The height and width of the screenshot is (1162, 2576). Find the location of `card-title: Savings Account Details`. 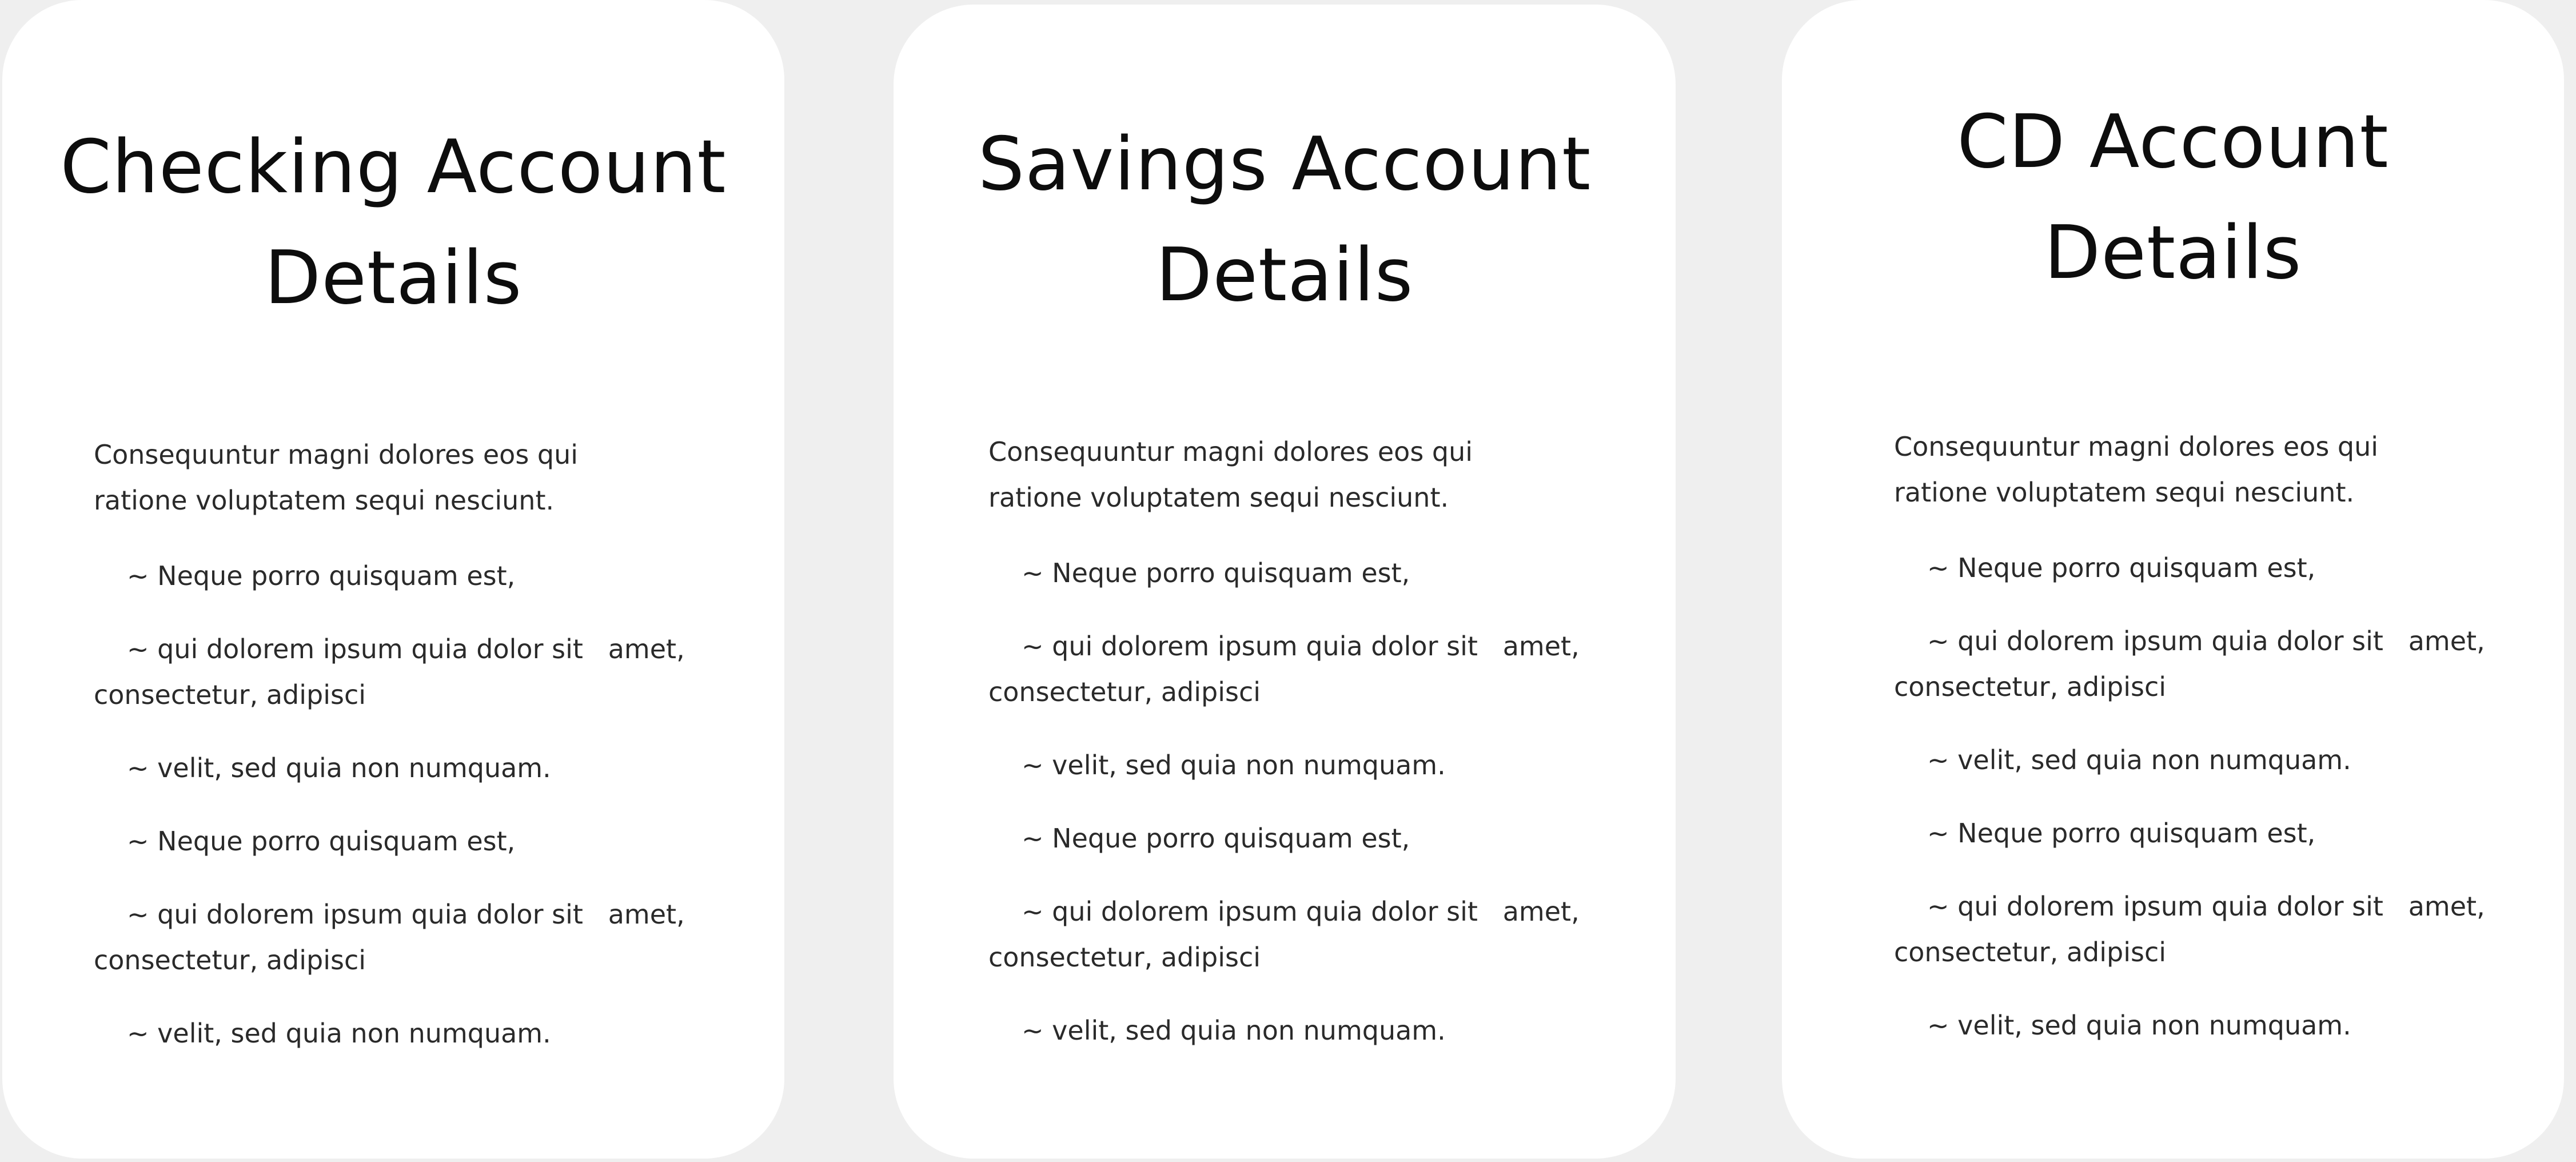

card-title: Savings Account Details is located at coordinates (1285, 220).